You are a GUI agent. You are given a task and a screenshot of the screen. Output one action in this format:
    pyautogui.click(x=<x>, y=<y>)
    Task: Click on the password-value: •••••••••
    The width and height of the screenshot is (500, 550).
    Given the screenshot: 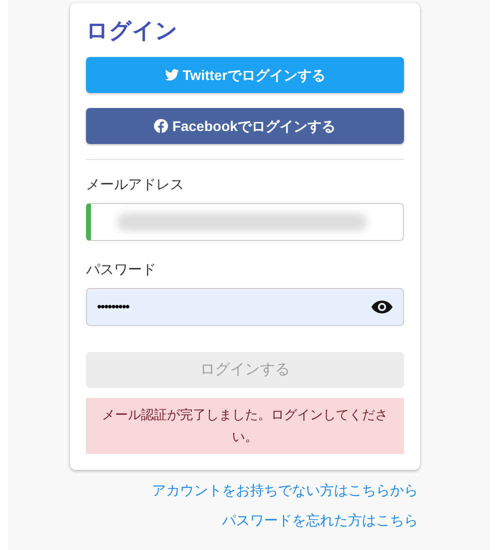 What is the action you would take?
    pyautogui.click(x=113, y=307)
    